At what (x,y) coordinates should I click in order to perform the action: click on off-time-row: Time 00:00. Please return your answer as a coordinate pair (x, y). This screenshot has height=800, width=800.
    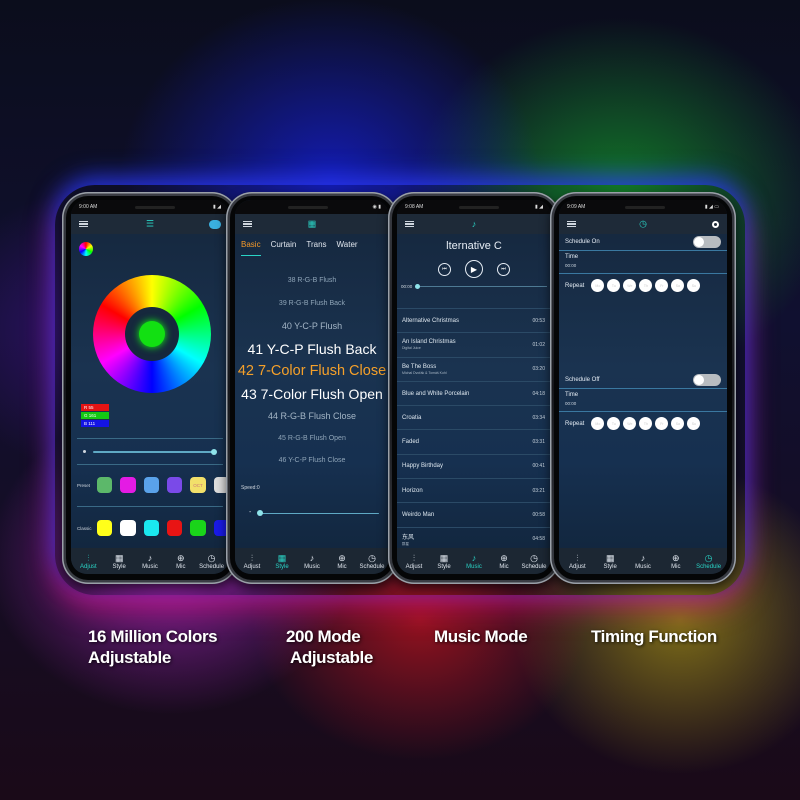
    Looking at the image, I should click on (643, 400).